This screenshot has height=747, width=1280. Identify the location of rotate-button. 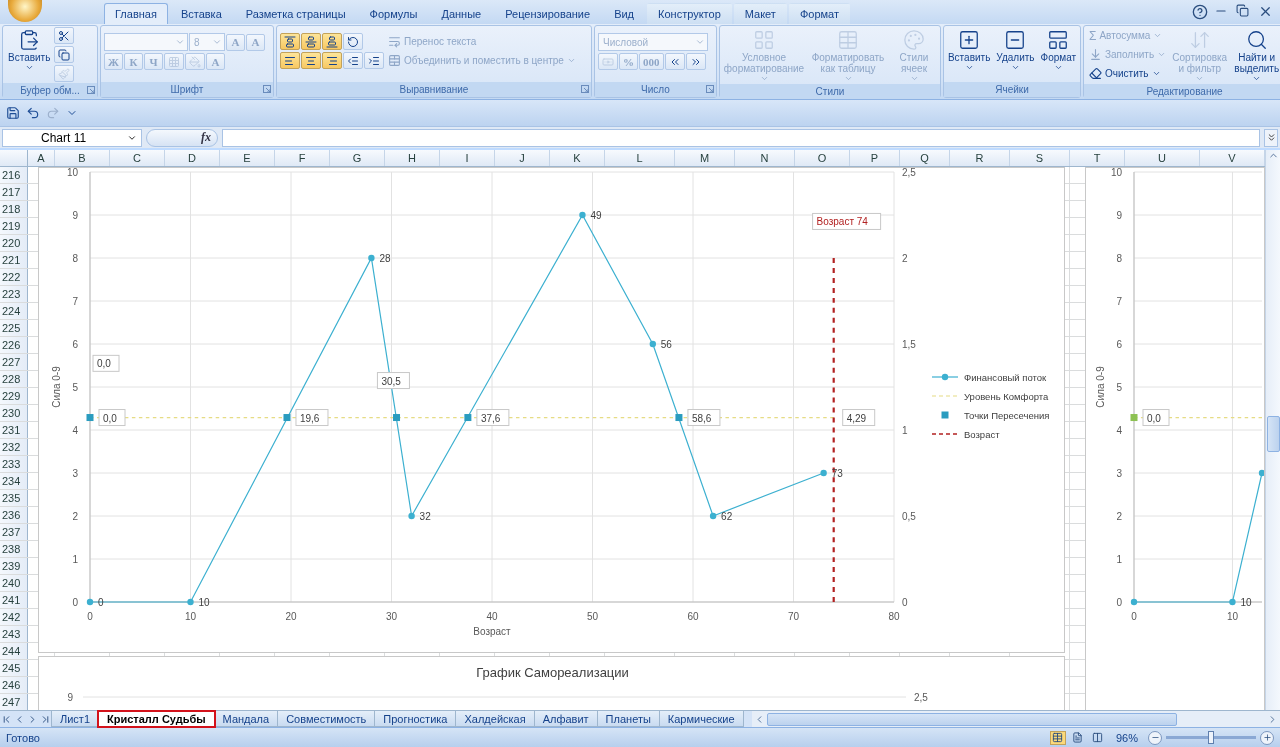
(353, 41).